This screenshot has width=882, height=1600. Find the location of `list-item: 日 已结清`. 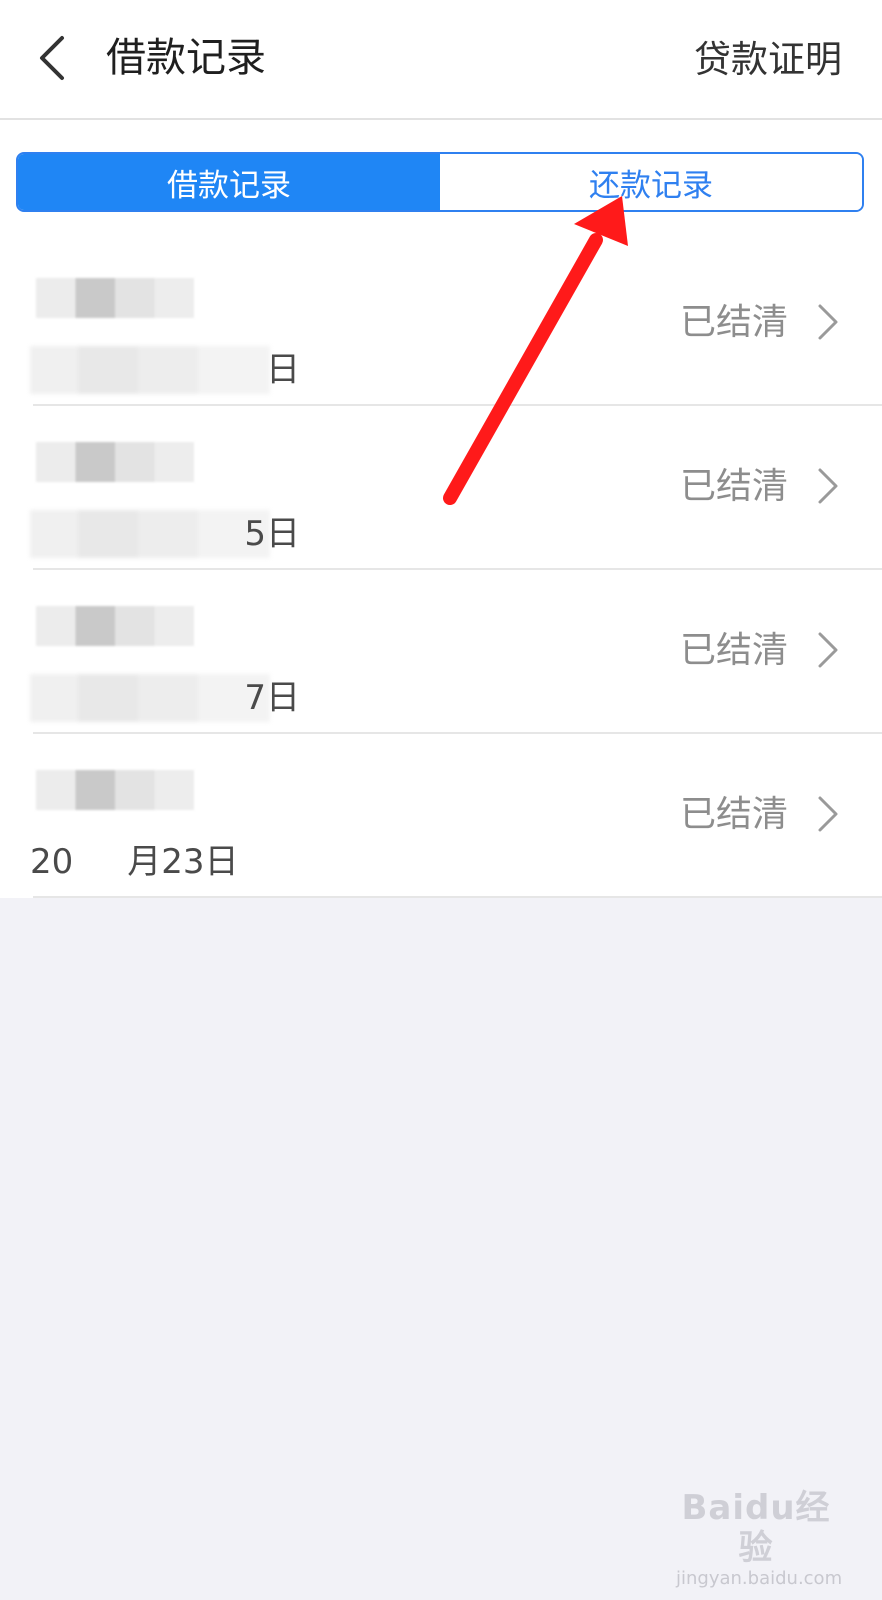

list-item: 日 已结清 is located at coordinates (441, 324).